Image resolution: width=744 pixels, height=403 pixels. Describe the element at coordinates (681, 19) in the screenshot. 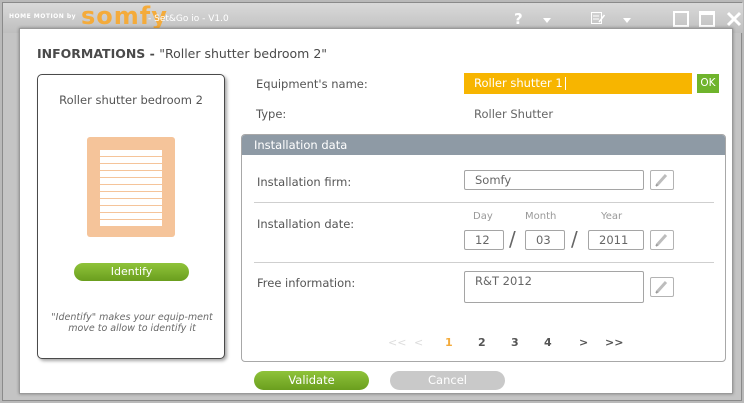

I see `minimize-icon` at that location.